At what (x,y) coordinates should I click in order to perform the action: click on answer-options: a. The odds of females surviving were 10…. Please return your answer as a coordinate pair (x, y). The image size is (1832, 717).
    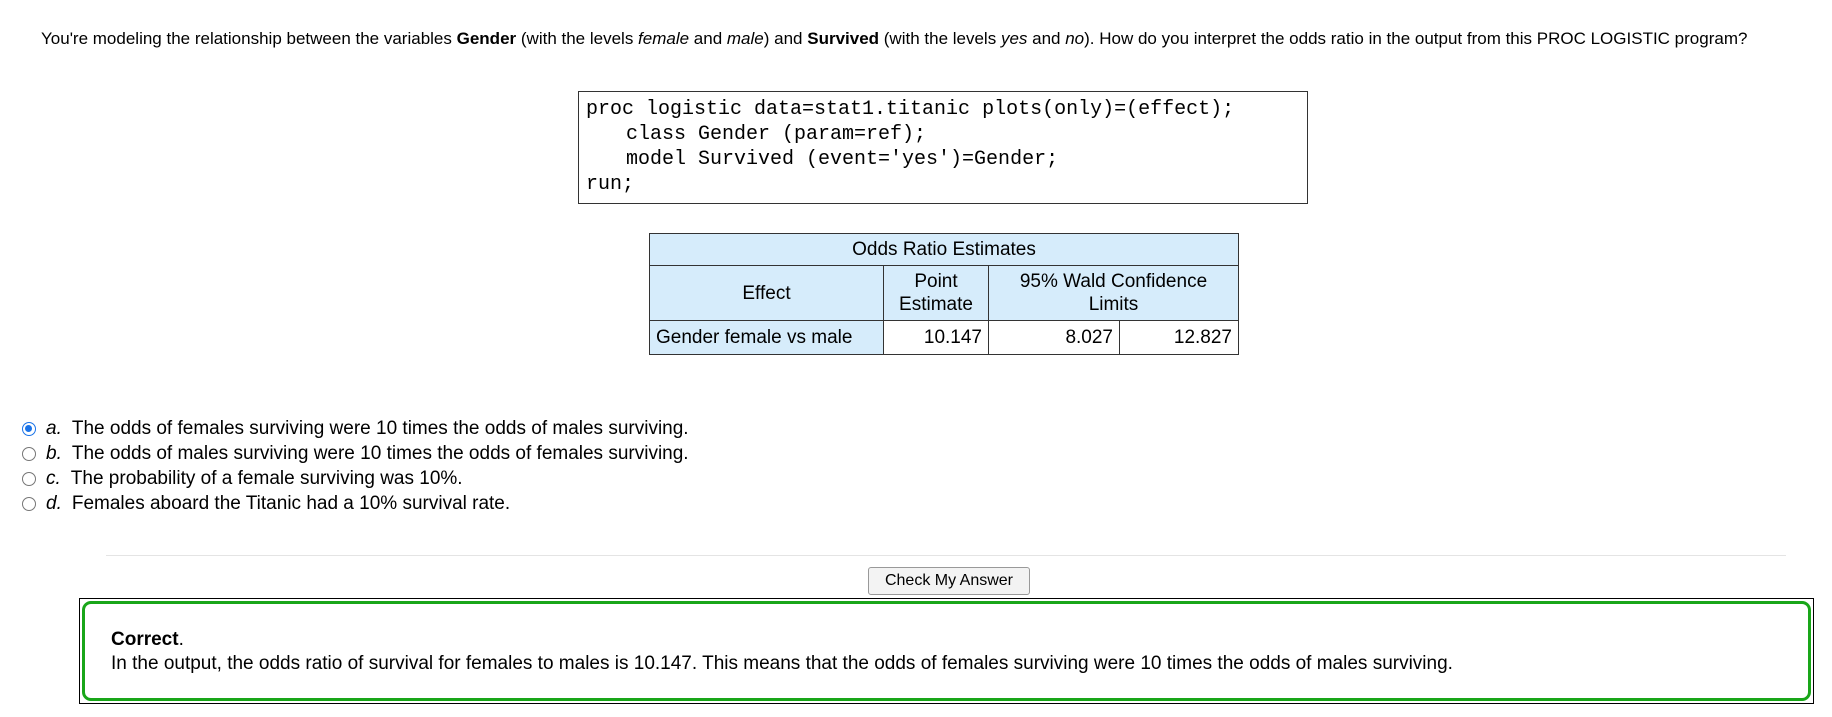
    Looking at the image, I should click on (355, 466).